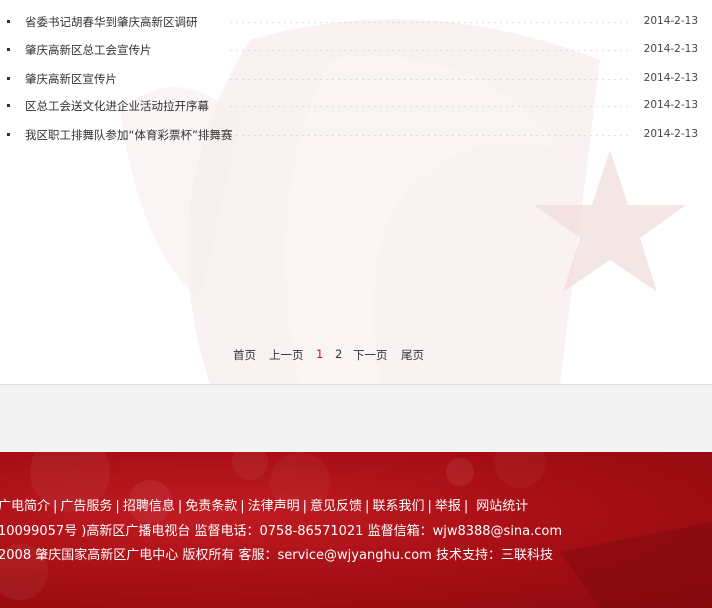  Describe the element at coordinates (211, 506) in the screenshot. I see `footer-link-disclaimer: 免责条款` at that location.